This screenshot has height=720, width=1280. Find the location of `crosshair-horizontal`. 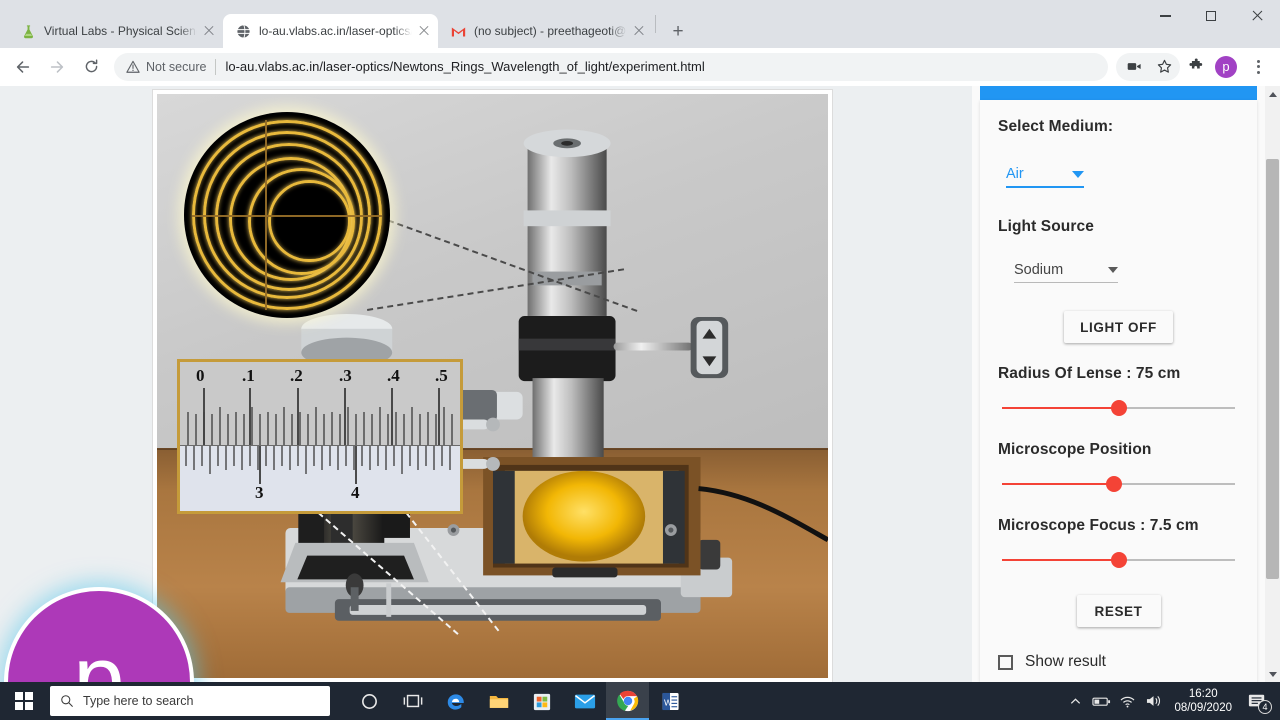

crosshair-horizontal is located at coordinates (287, 216).